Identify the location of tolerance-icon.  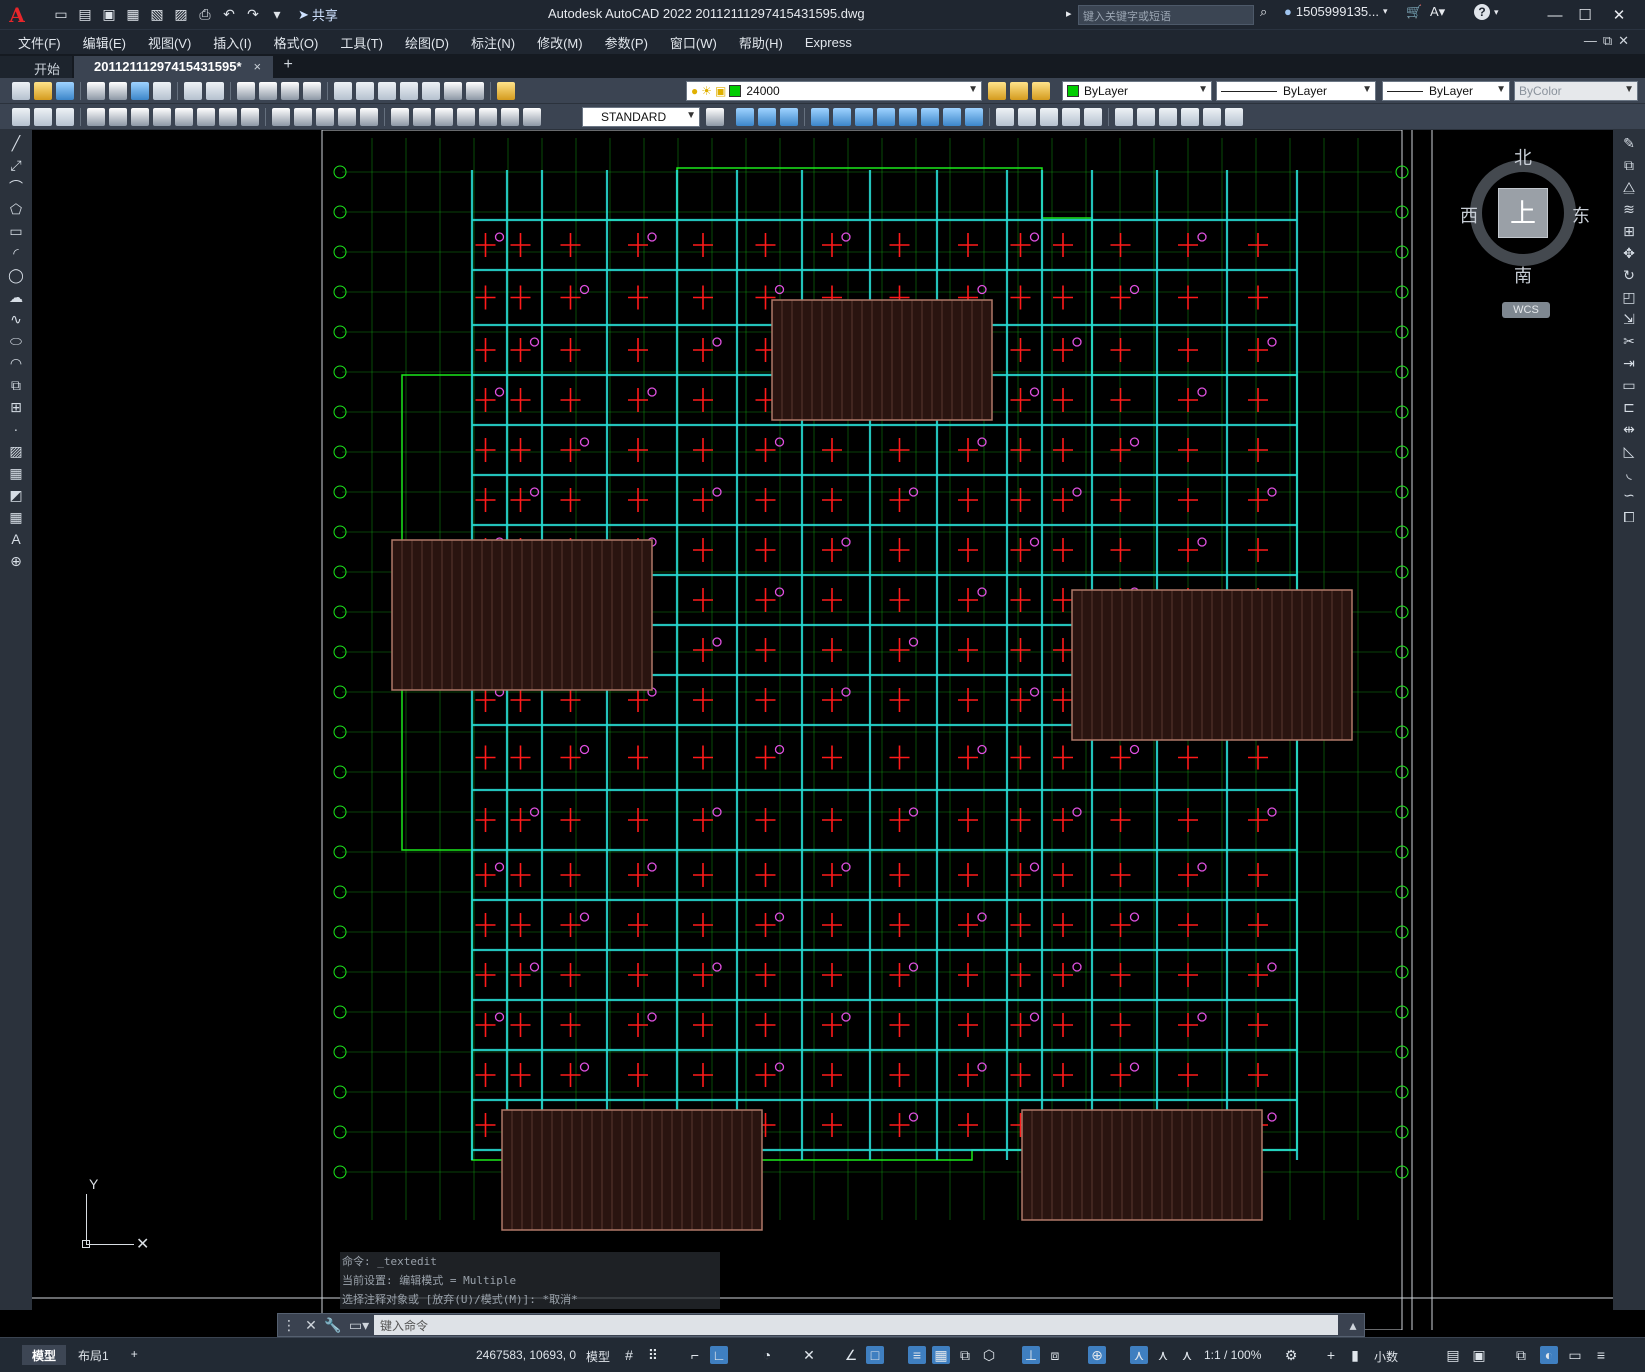
(400, 116).